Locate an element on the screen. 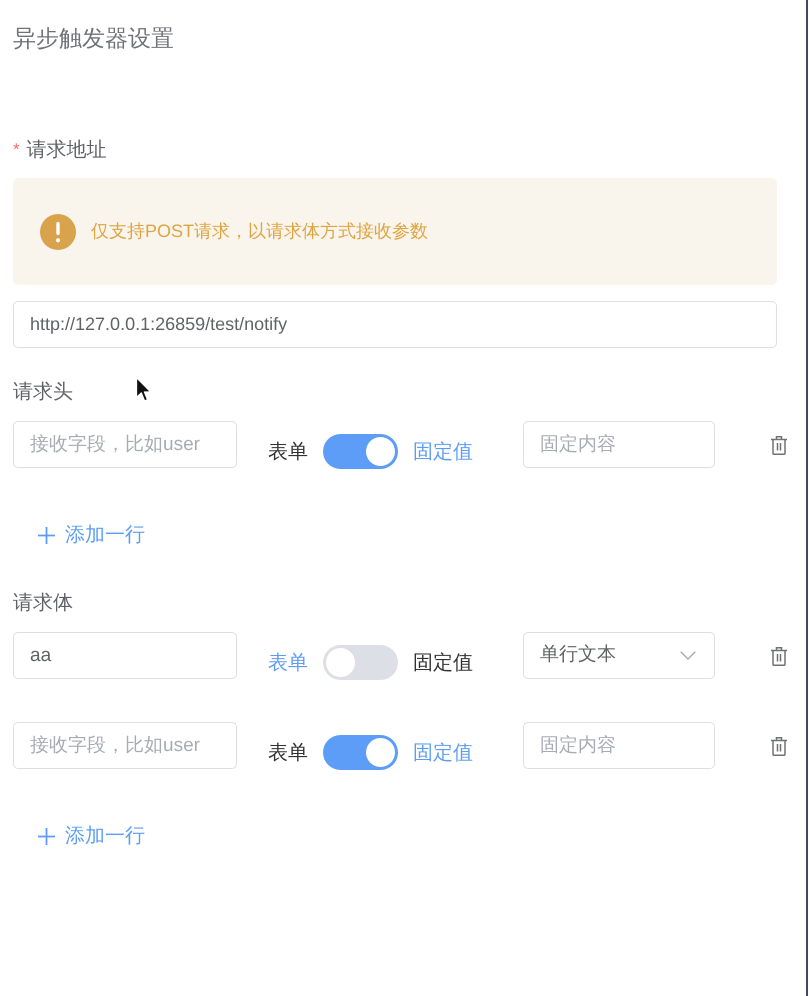 This screenshot has width=809, height=996. warning-icon is located at coordinates (58, 232).